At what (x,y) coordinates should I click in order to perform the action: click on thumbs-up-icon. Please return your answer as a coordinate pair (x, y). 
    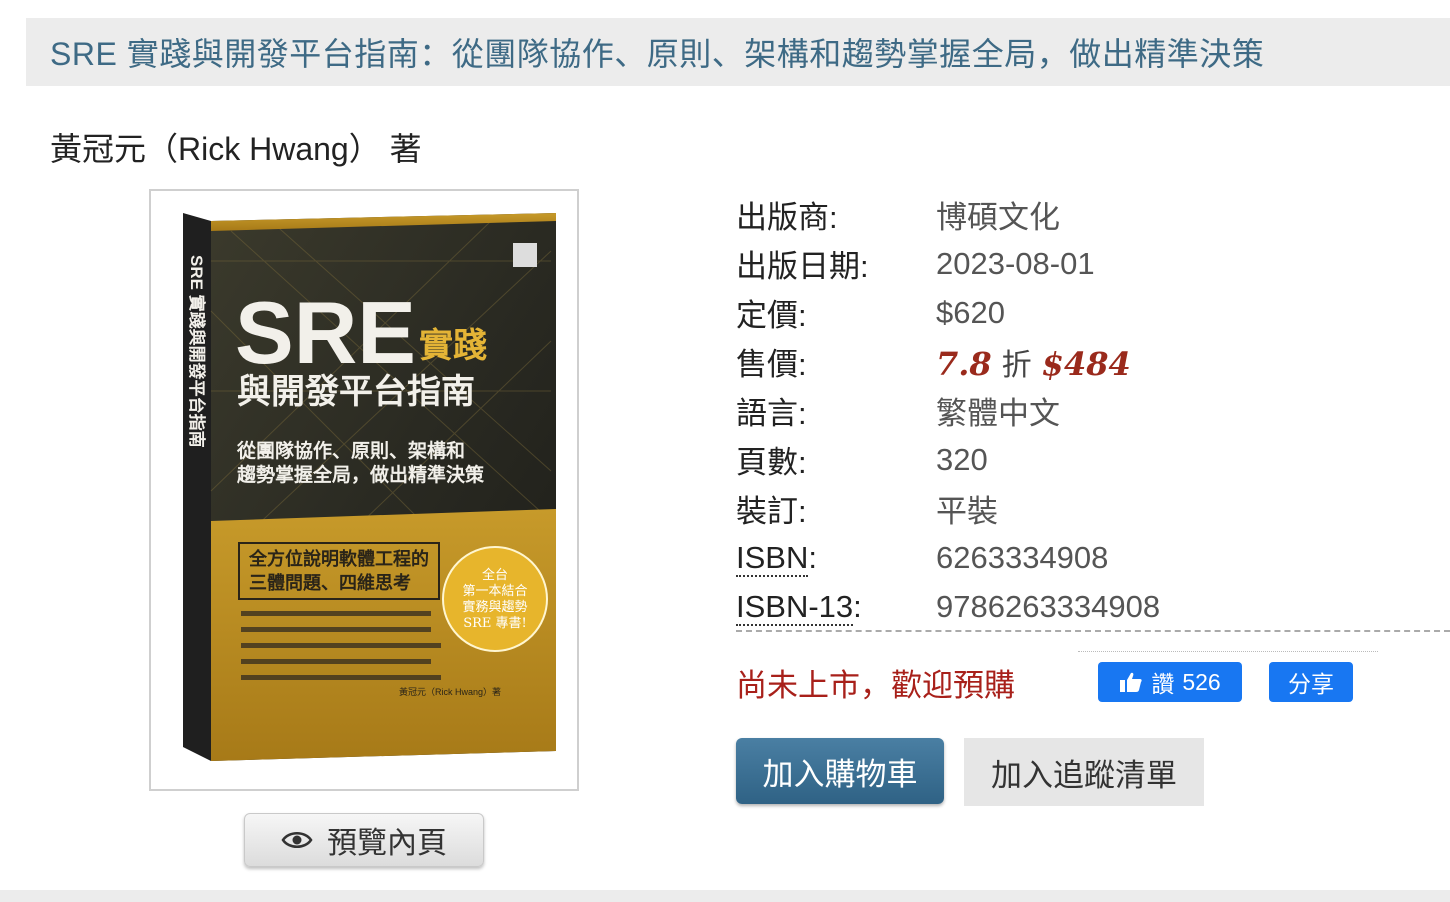
    Looking at the image, I should click on (1131, 682).